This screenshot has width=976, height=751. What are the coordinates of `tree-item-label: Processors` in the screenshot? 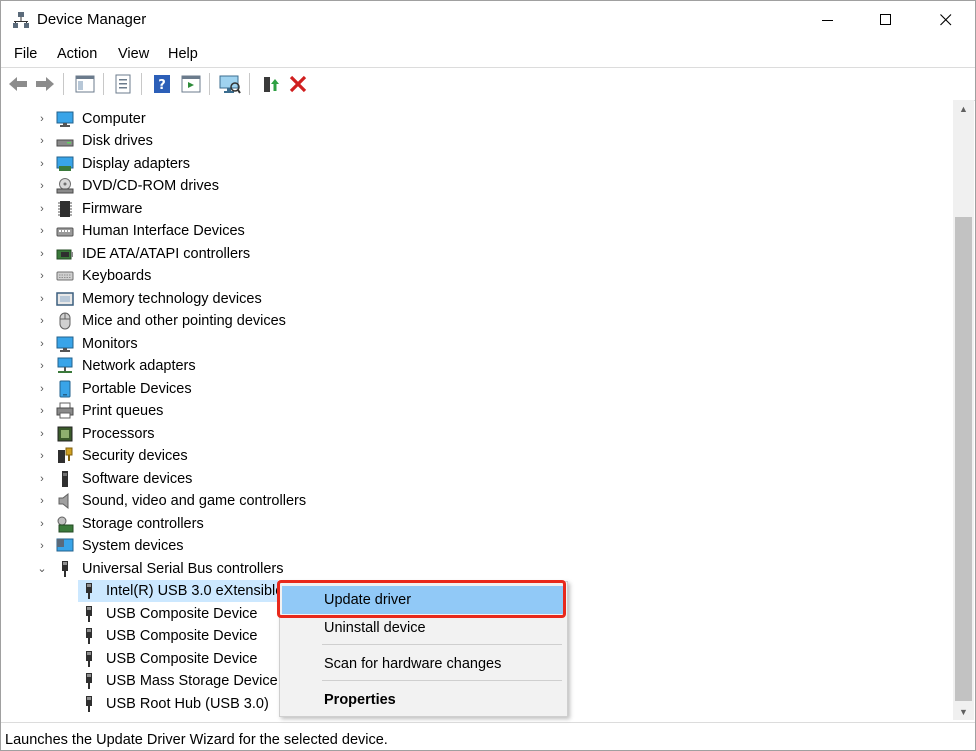 It's located at (118, 434).